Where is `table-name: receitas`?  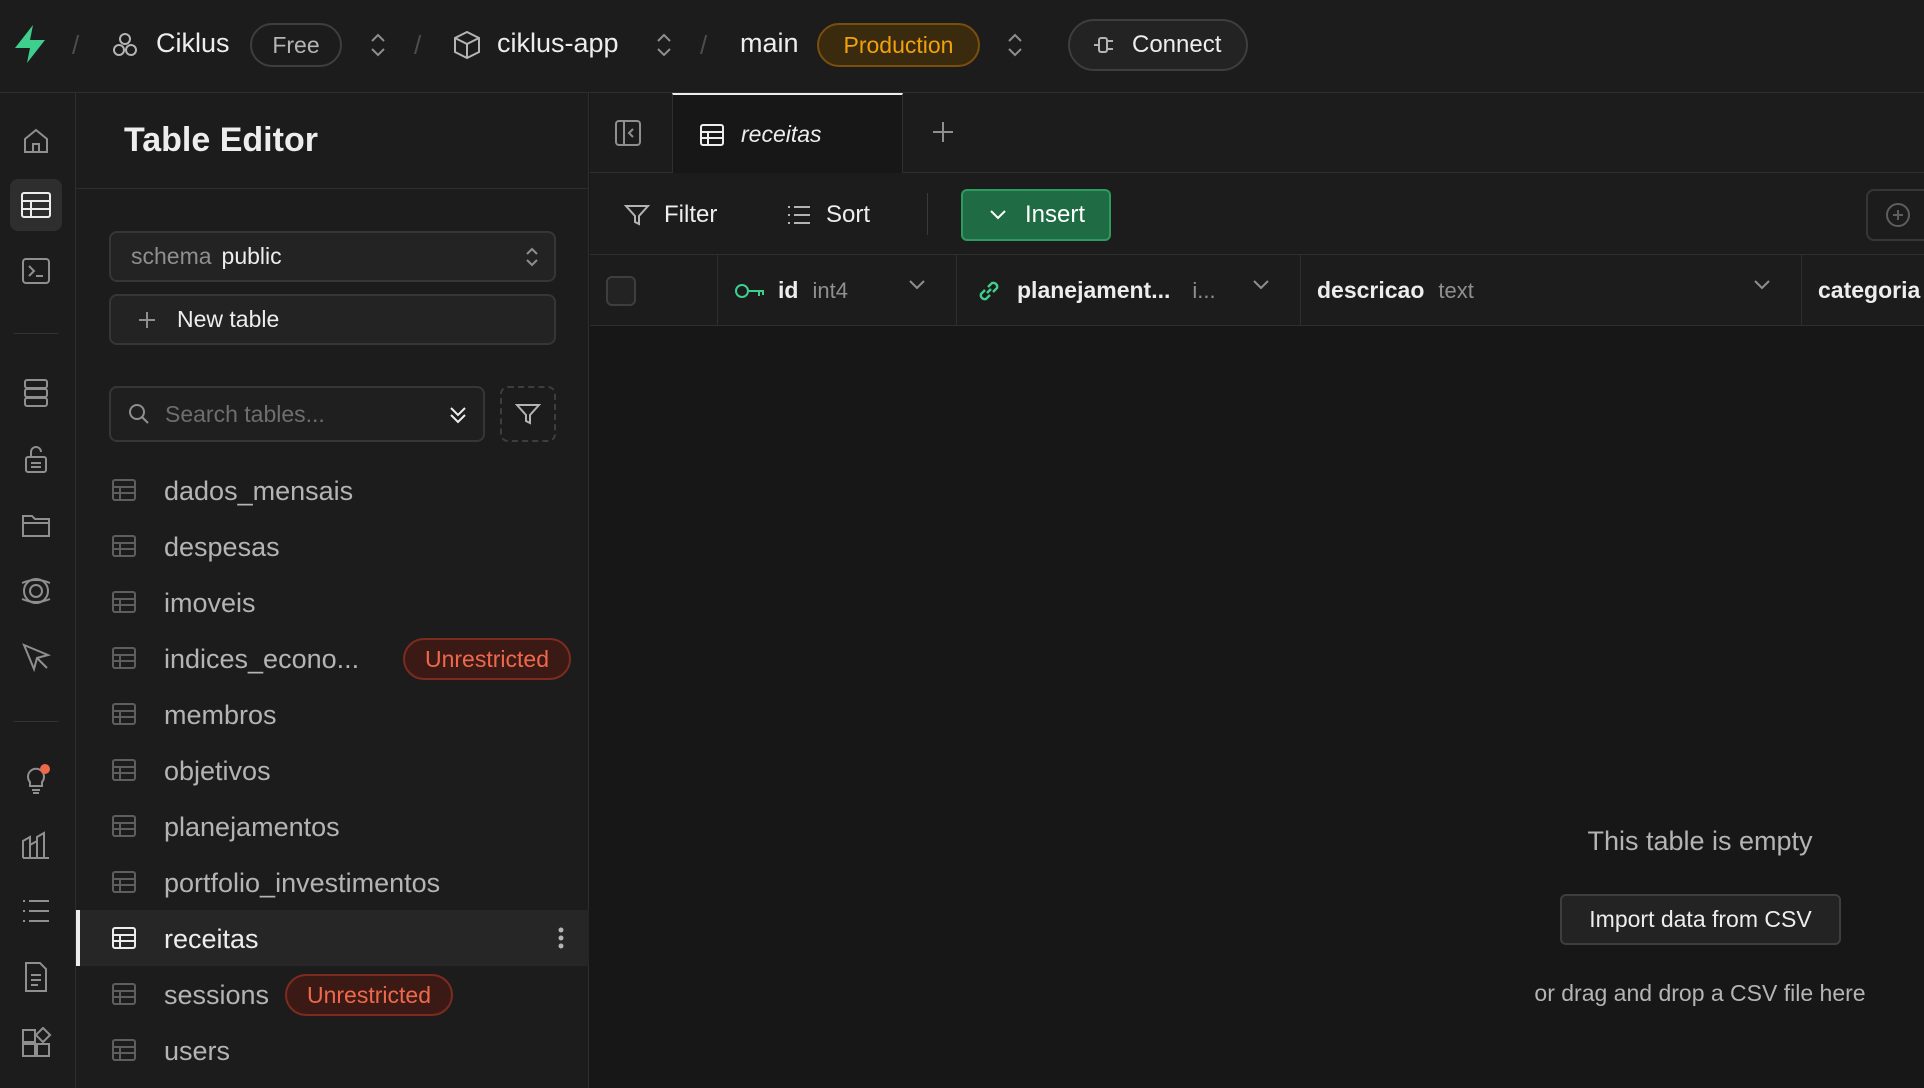
table-name: receitas is located at coordinates (211, 939).